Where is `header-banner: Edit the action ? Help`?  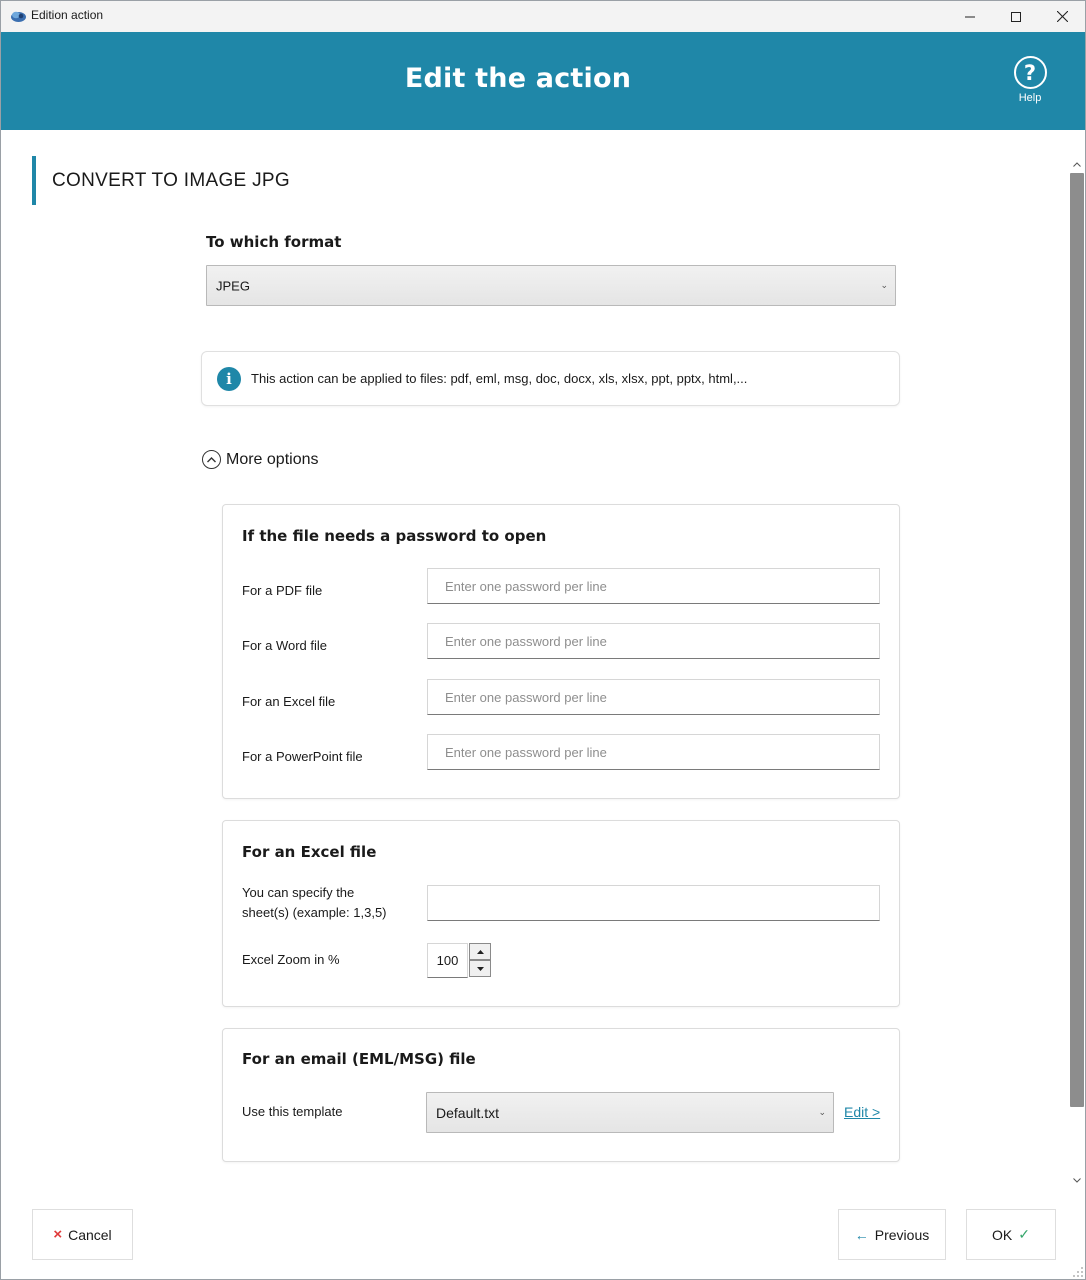 header-banner: Edit the action ? Help is located at coordinates (543, 81).